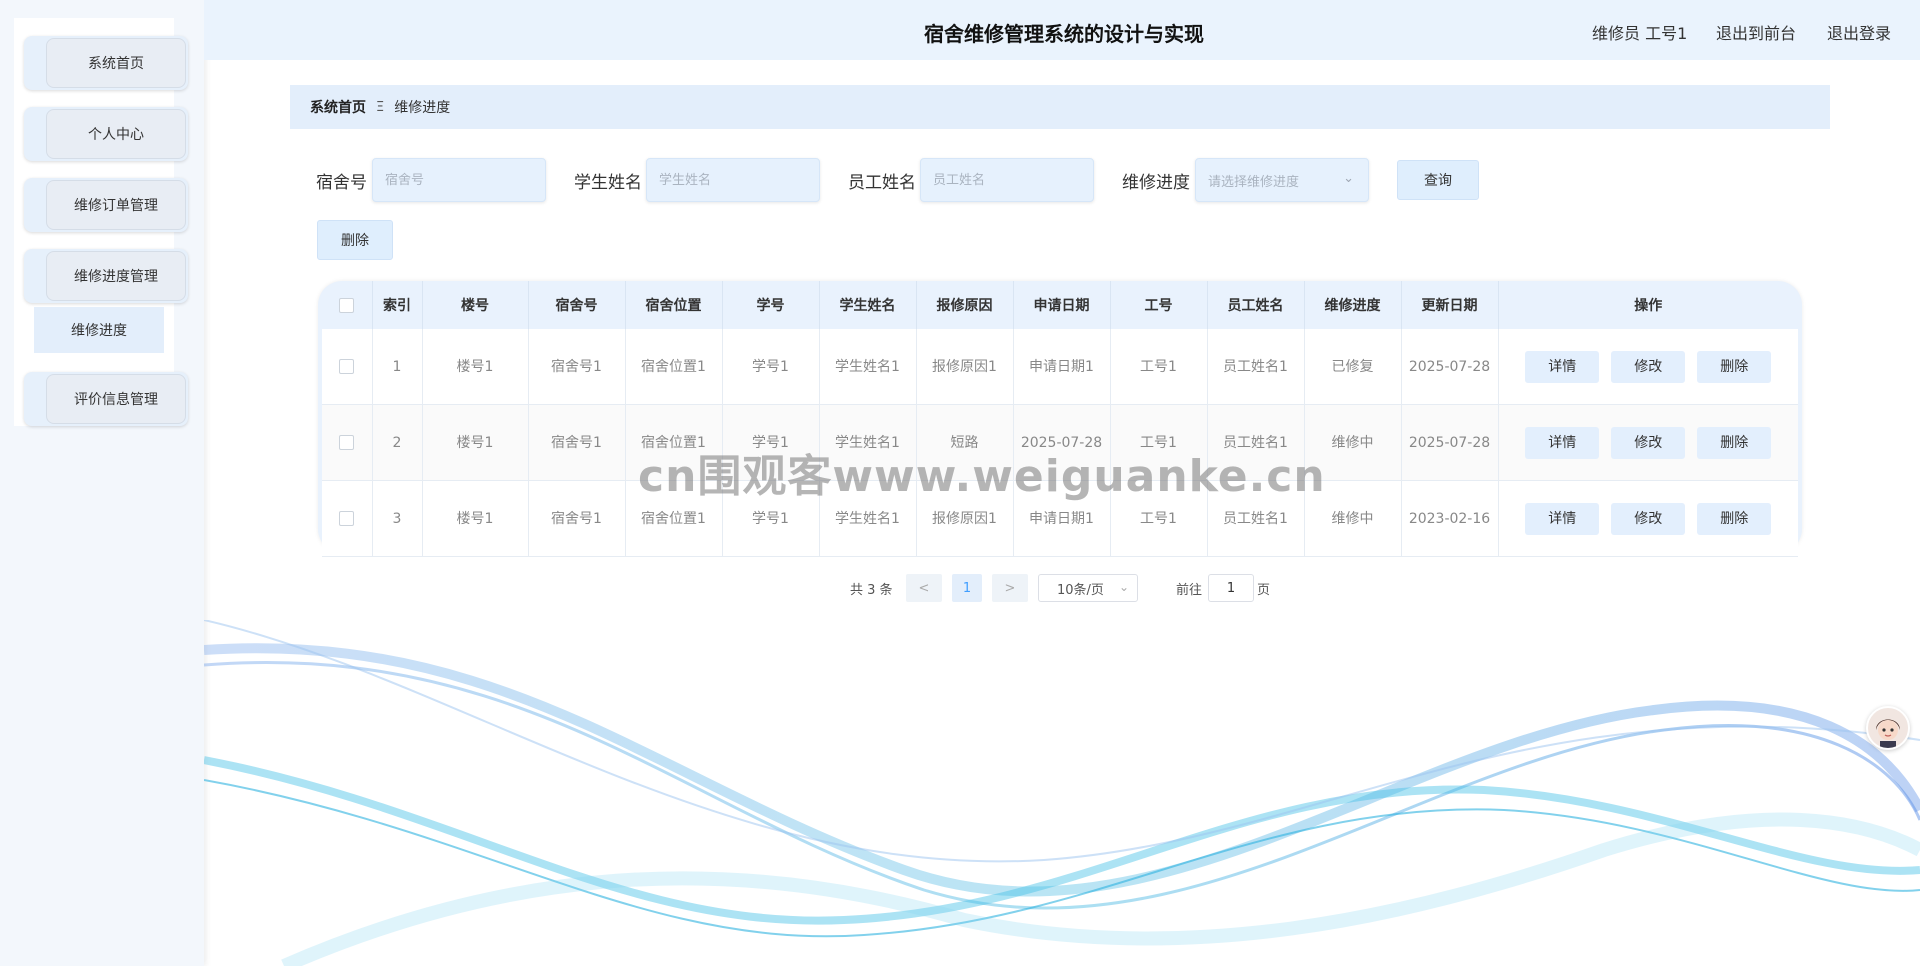 This screenshot has width=1920, height=966. I want to click on column-header: 学号, so click(771, 305).